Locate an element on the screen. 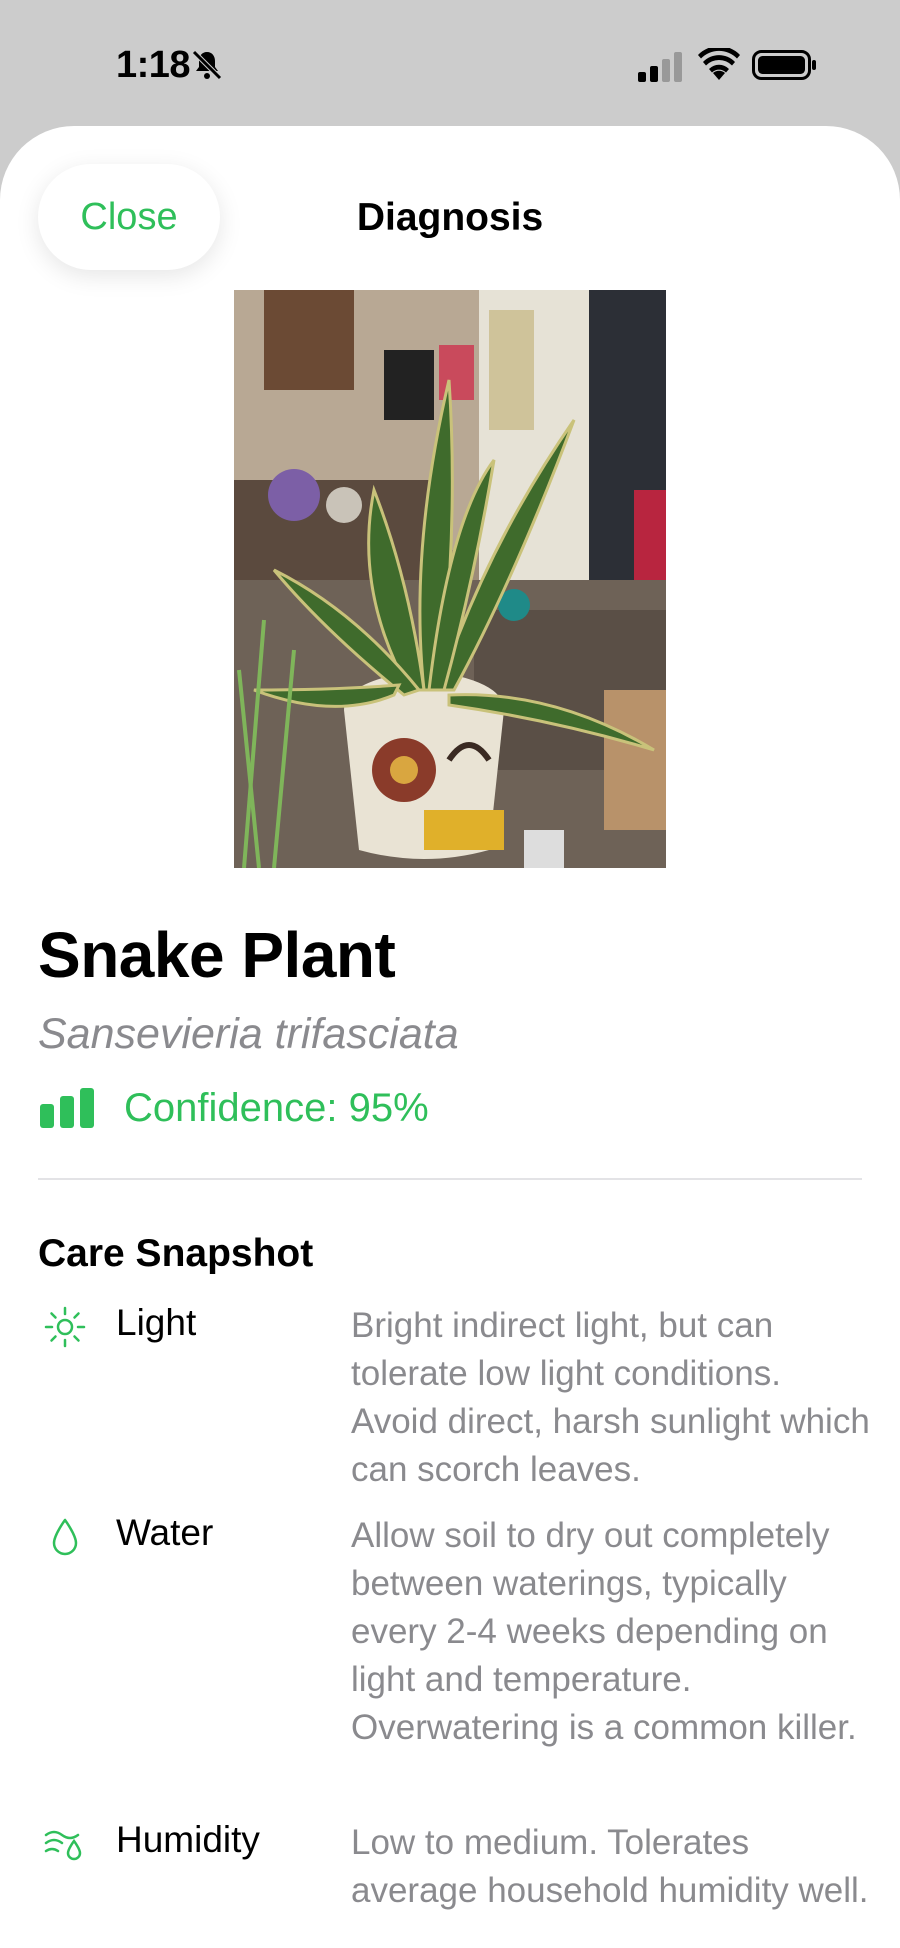  status-time: 1:18 is located at coordinates (153, 65).